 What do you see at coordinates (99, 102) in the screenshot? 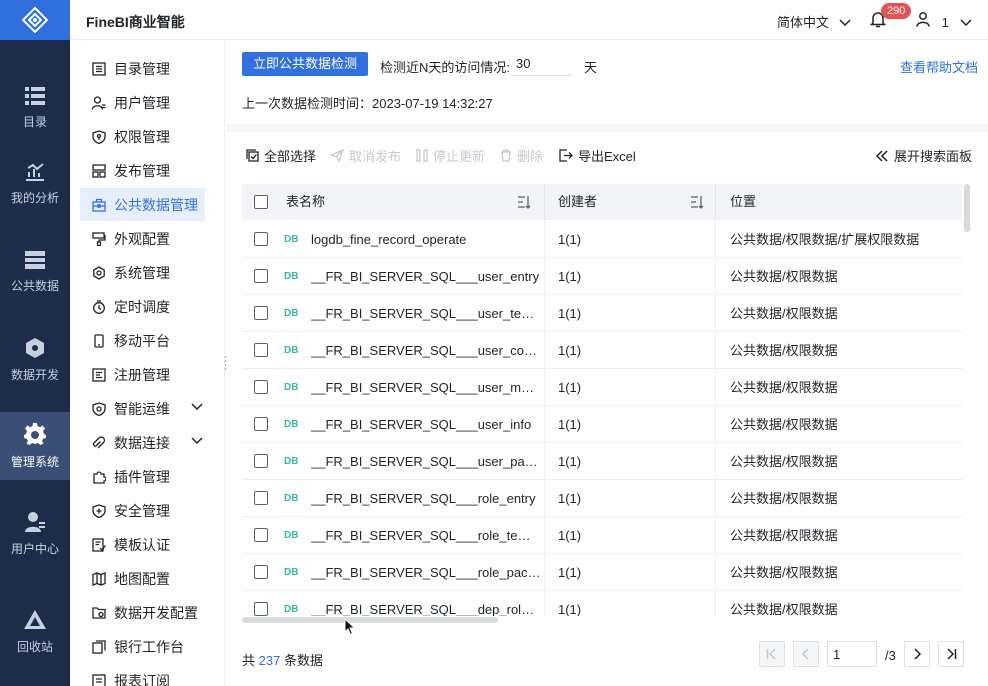
I see `user-icon` at bounding box center [99, 102].